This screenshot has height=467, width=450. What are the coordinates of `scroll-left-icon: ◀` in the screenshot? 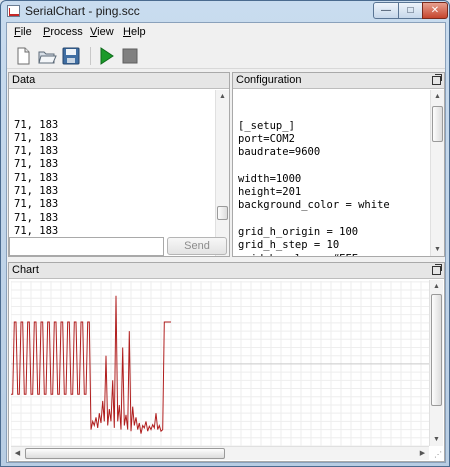 It's located at (17, 453).